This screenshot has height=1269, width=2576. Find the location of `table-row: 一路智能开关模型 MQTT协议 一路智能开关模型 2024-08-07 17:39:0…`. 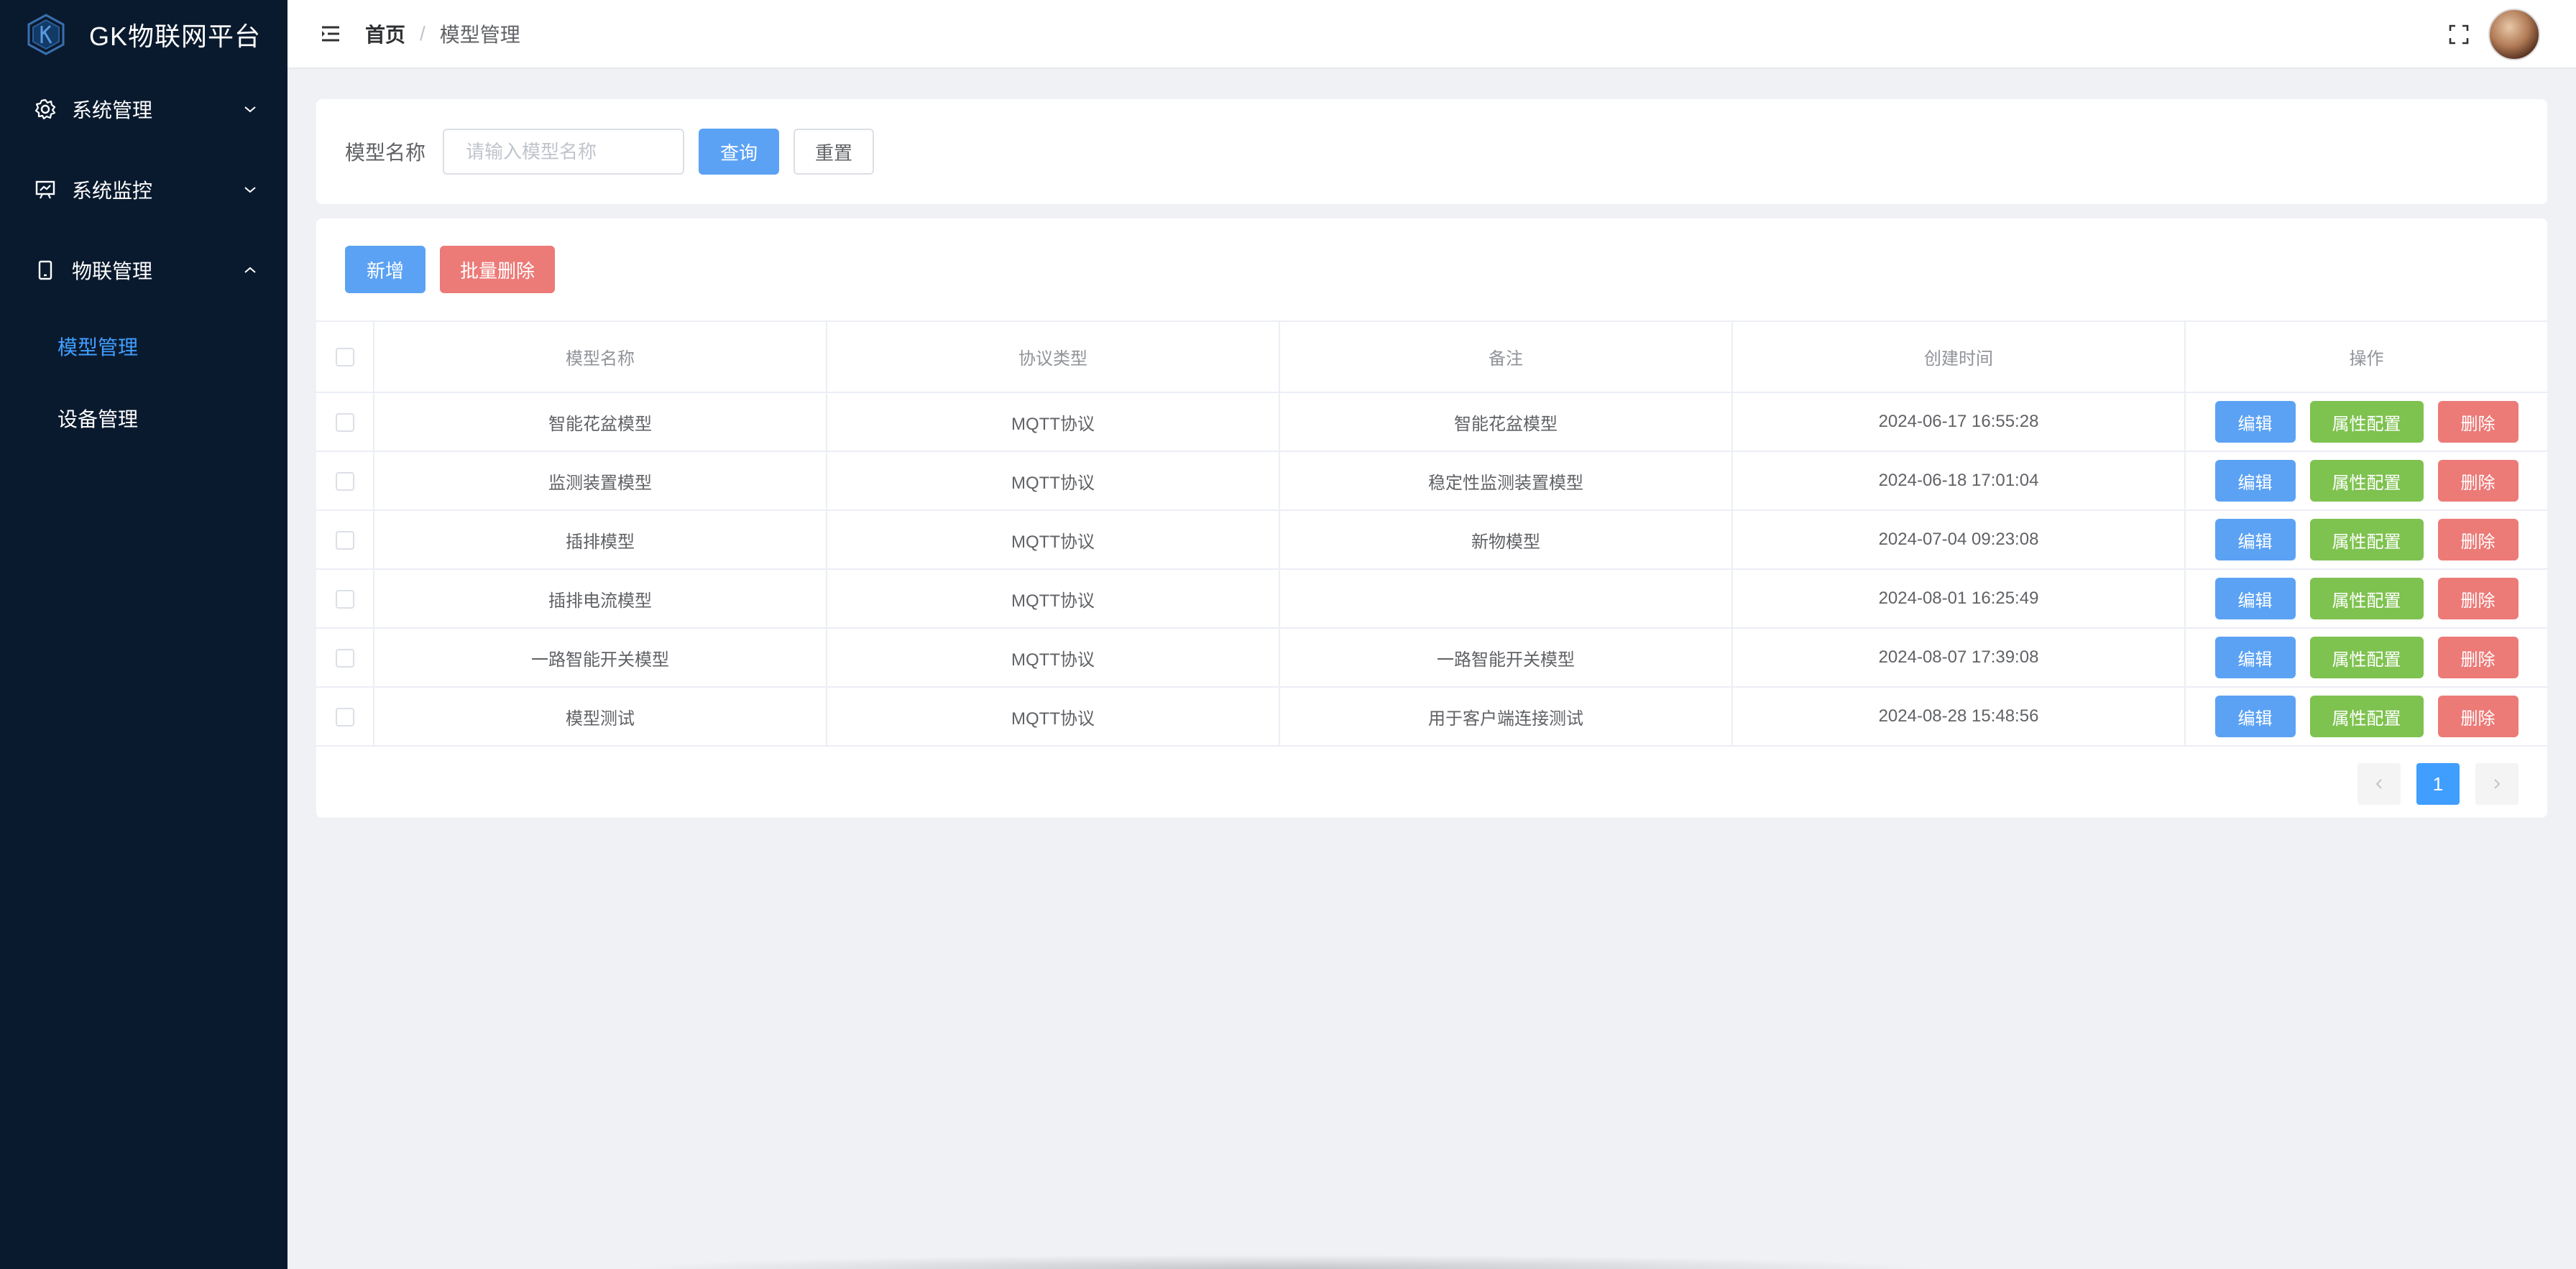

table-row: 一路智能开关模型 MQTT协议 一路智能开关模型 2024-08-07 17:39:0… is located at coordinates (1431, 658).